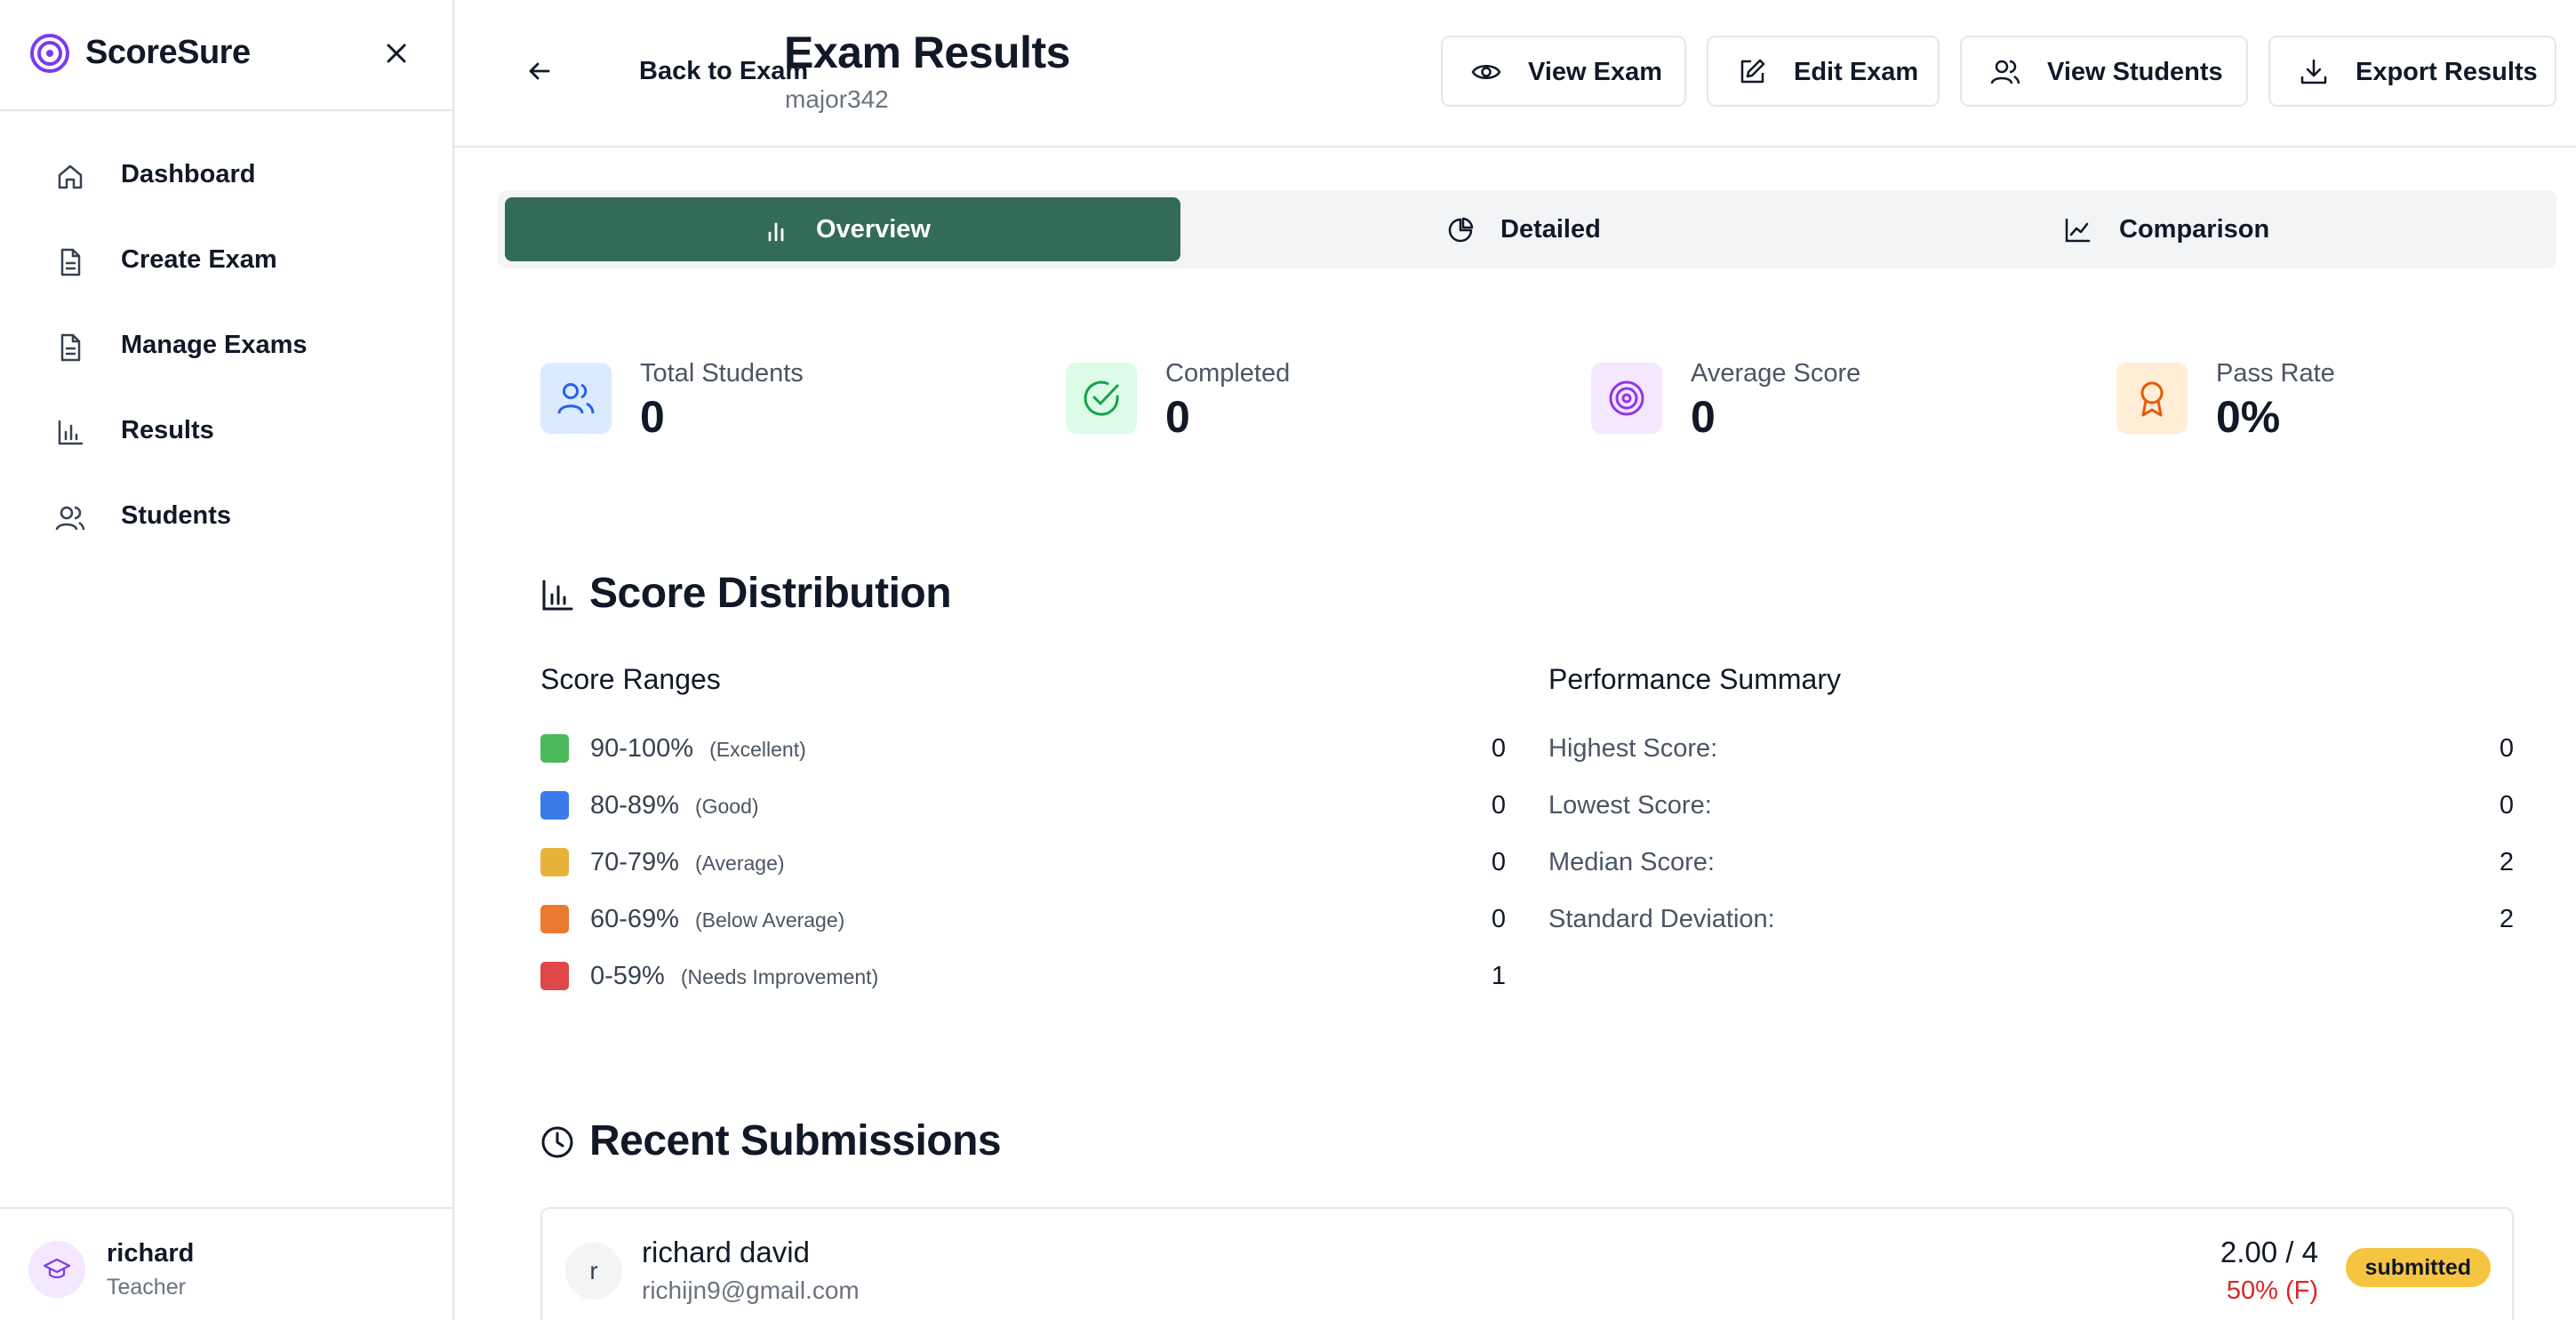 This screenshot has height=1320, width=2576. I want to click on edit-exam-label: Edit Exam, so click(1856, 72).